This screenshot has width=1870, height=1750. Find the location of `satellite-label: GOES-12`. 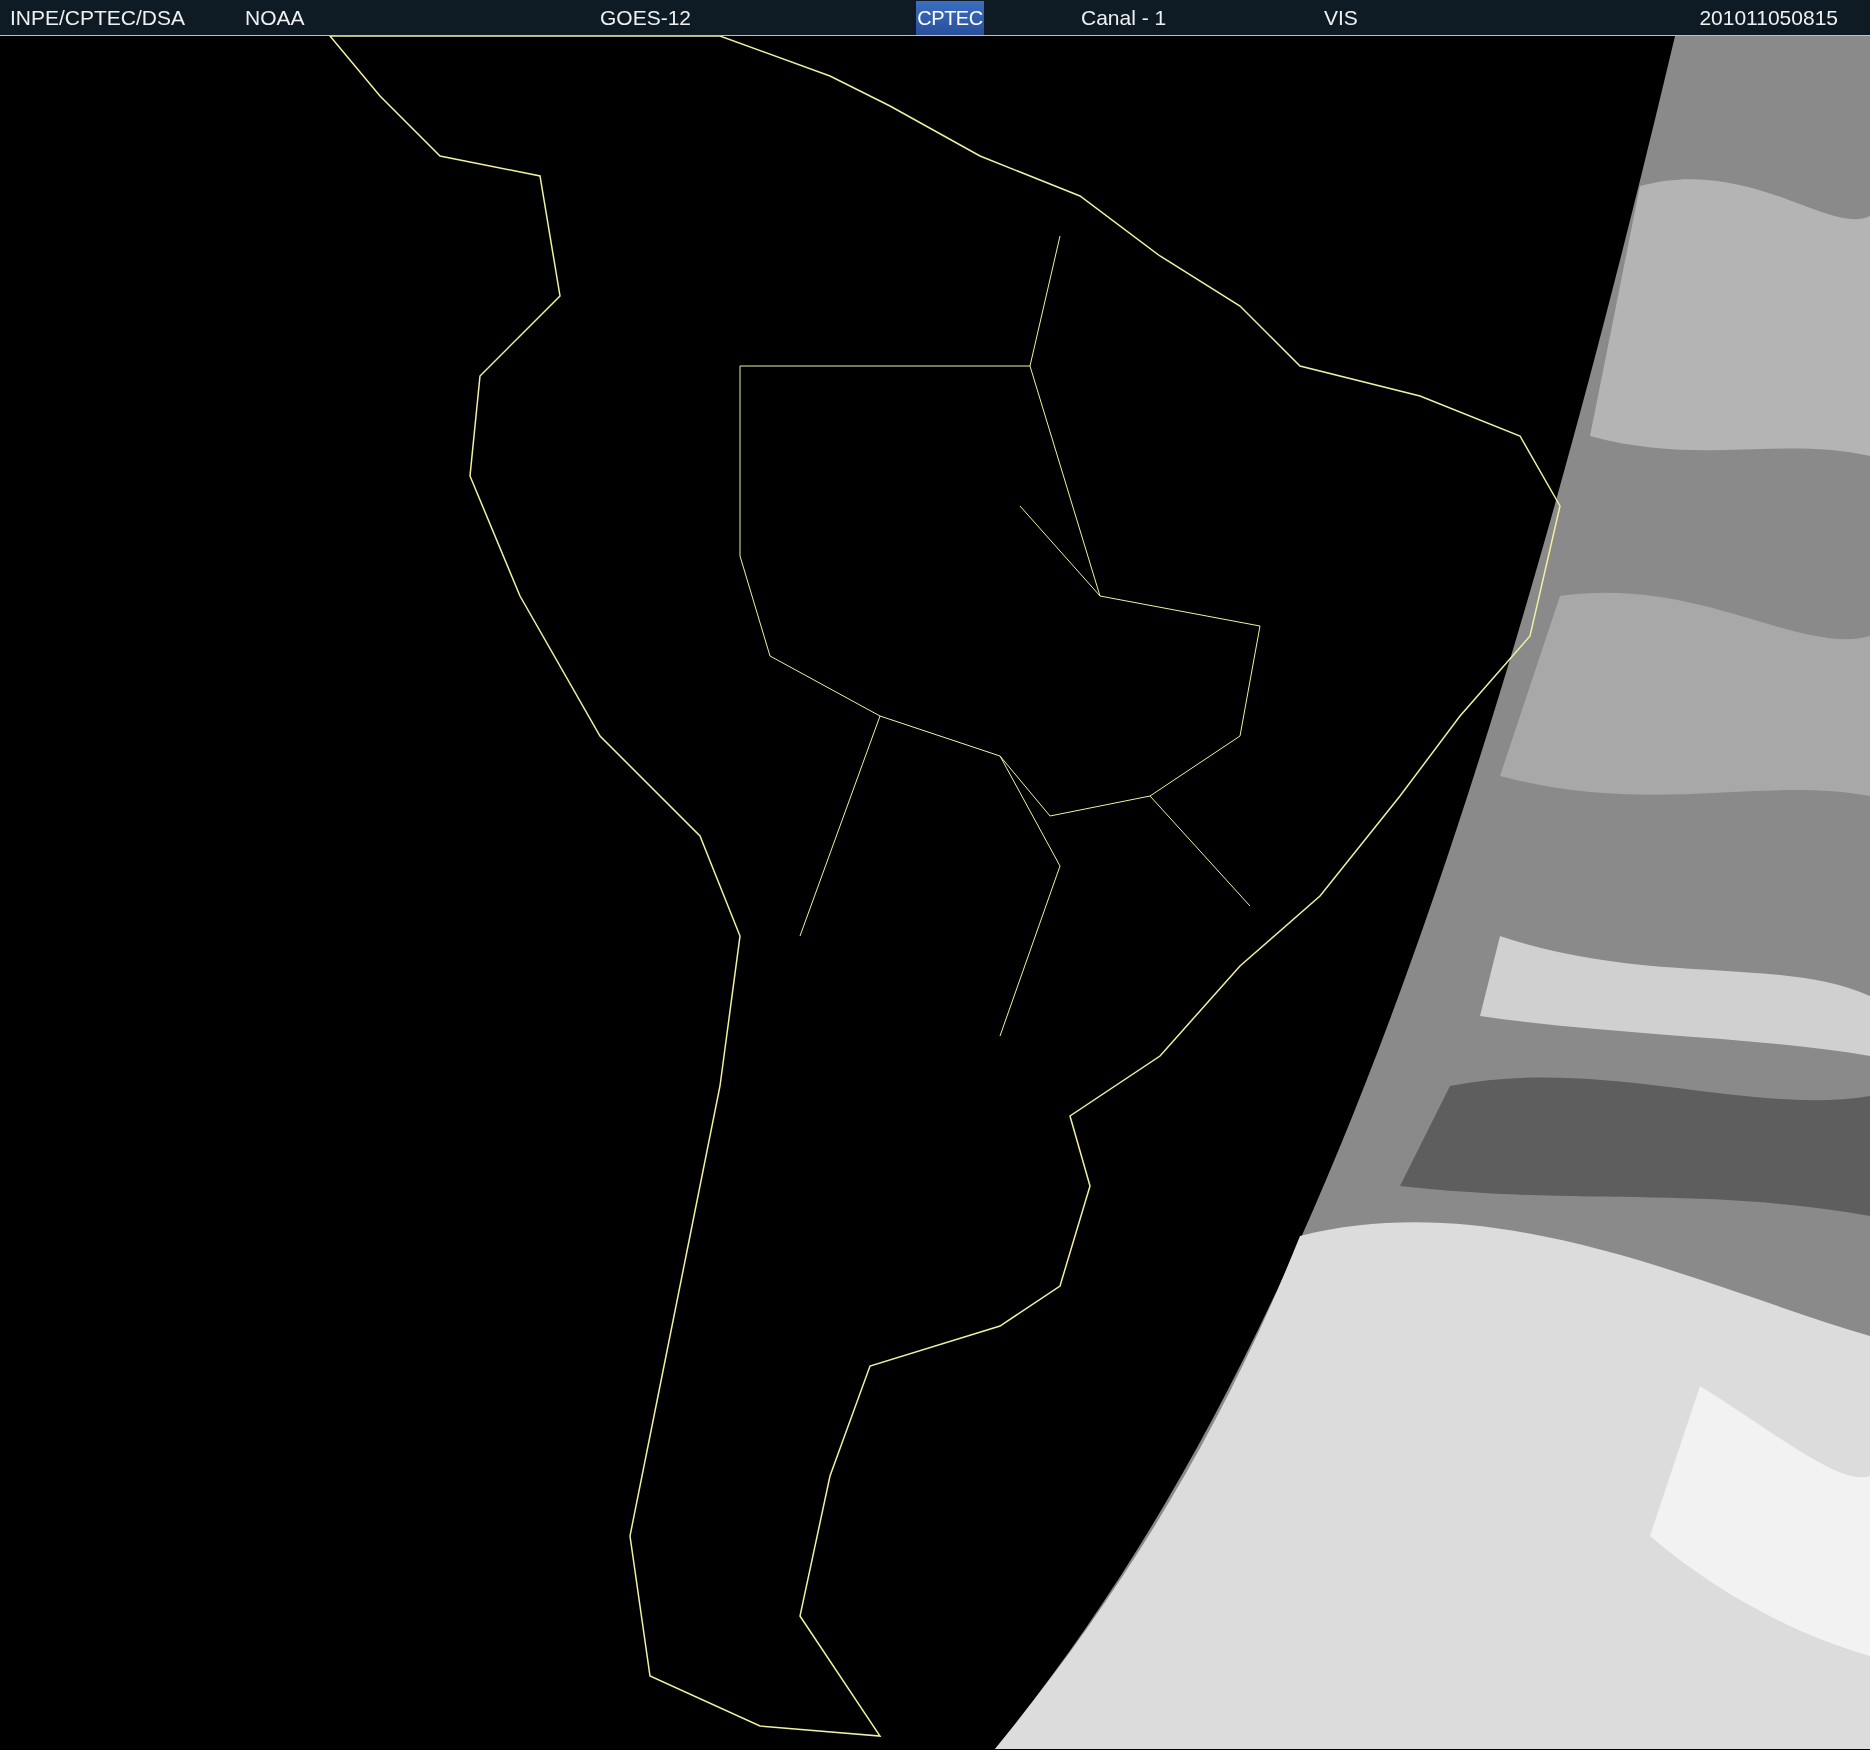

satellite-label: GOES-12 is located at coordinates (646, 17).